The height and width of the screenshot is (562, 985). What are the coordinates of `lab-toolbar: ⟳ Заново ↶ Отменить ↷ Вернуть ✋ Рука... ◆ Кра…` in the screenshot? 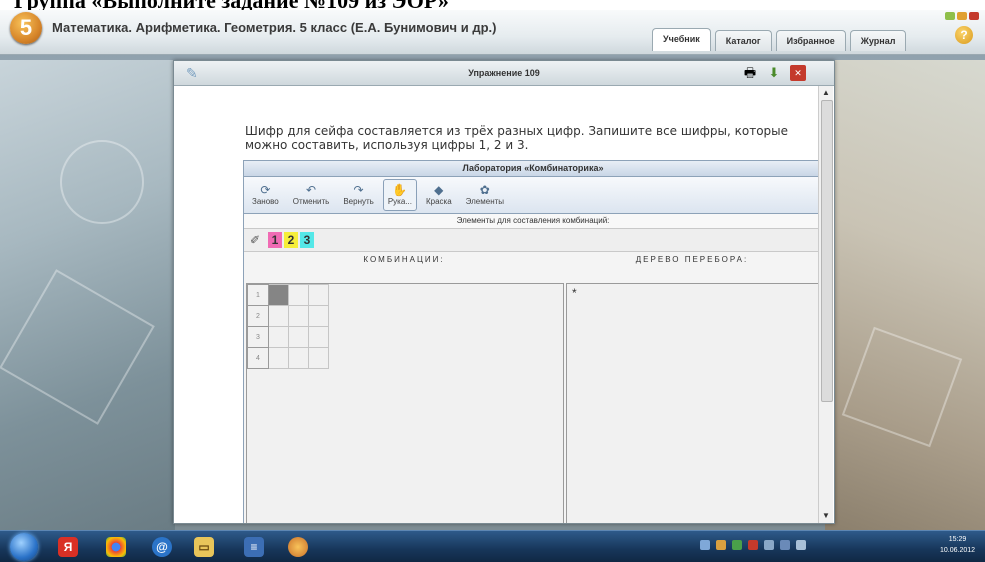 It's located at (531, 195).